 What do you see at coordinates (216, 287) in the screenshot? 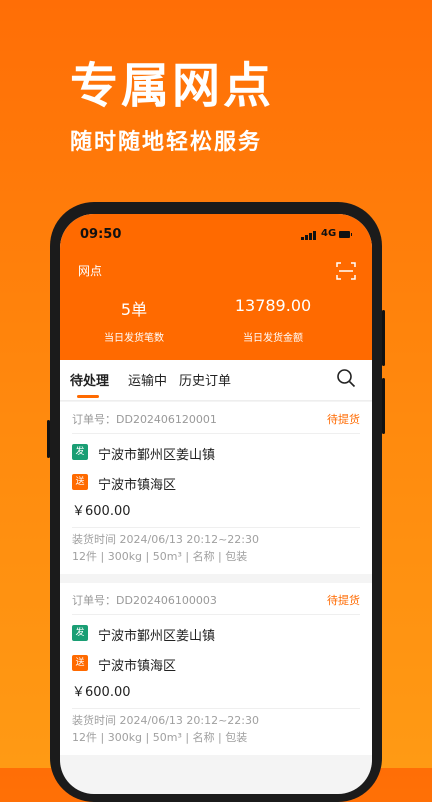
I see `app-header: 09:50 4G 网点 5单 当日发货笔数 13789.00 当日发货金额` at bounding box center [216, 287].